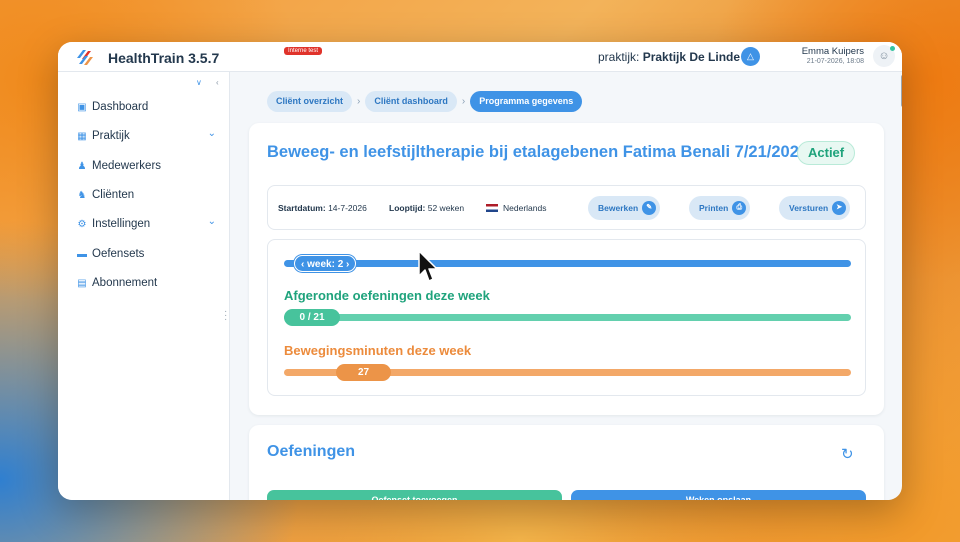 The image size is (960, 542). What do you see at coordinates (127, 166) in the screenshot?
I see `sidebar-item-label: Medewerkers` at bounding box center [127, 166].